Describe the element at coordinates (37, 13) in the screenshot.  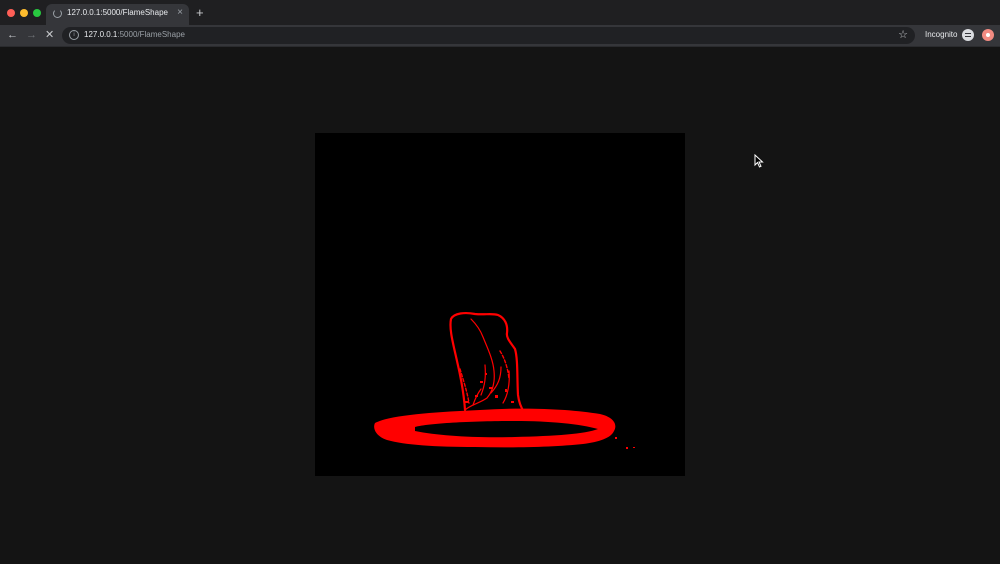
I see `zoom-window-button` at that location.